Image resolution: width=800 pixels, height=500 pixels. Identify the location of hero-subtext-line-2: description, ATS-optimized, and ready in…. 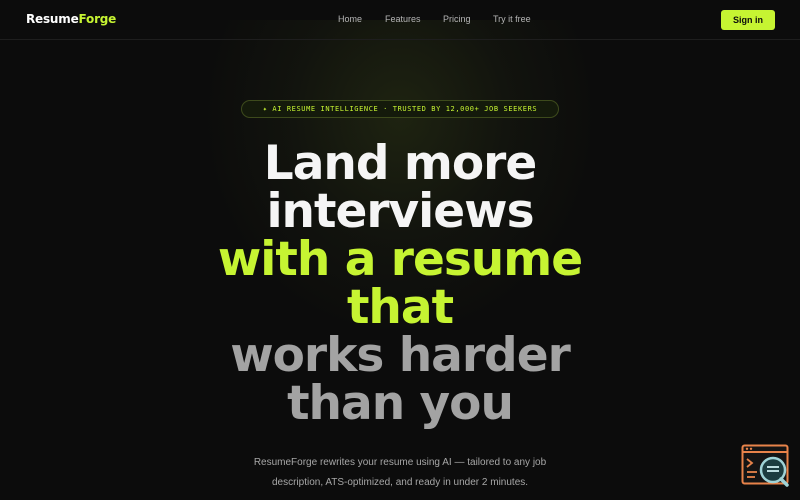
(400, 482).